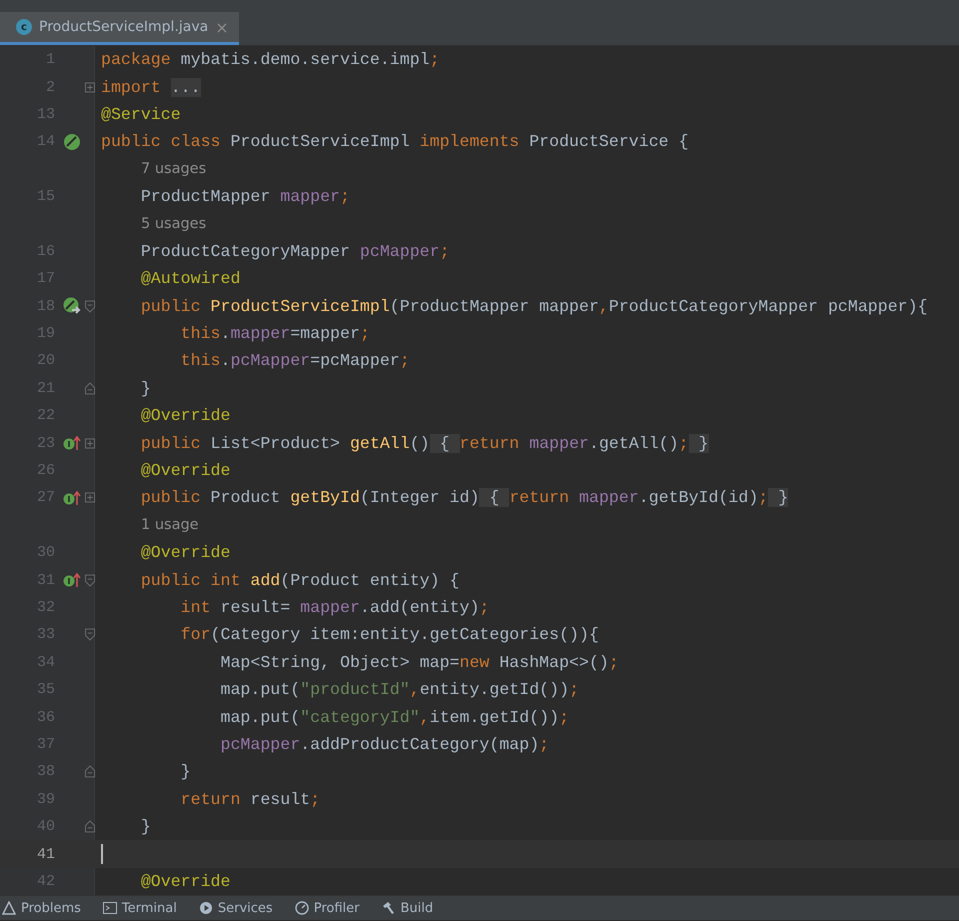 This screenshot has height=921, width=959. What do you see at coordinates (534, 306) in the screenshot?
I see `code-line: public ProductServiceImpl(ProductMapper mapper,ProductCategoryMapper pcMapper){` at bounding box center [534, 306].